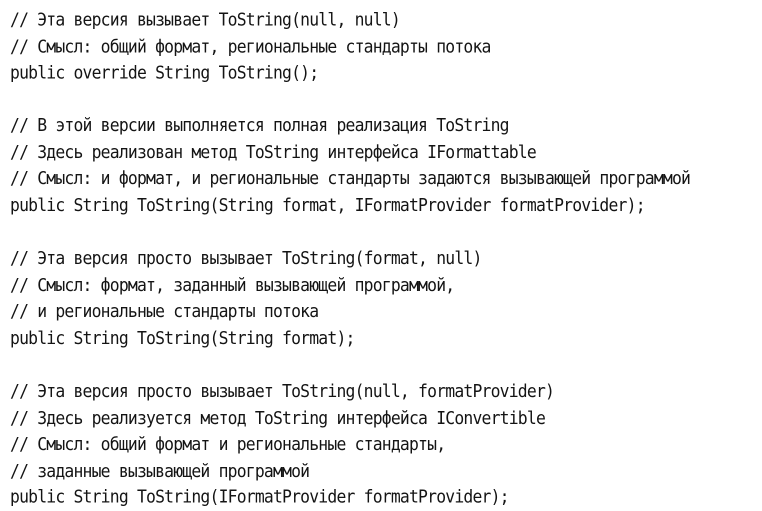  I want to click on comment-line: // заданные вызывающей программой, so click(160, 470).